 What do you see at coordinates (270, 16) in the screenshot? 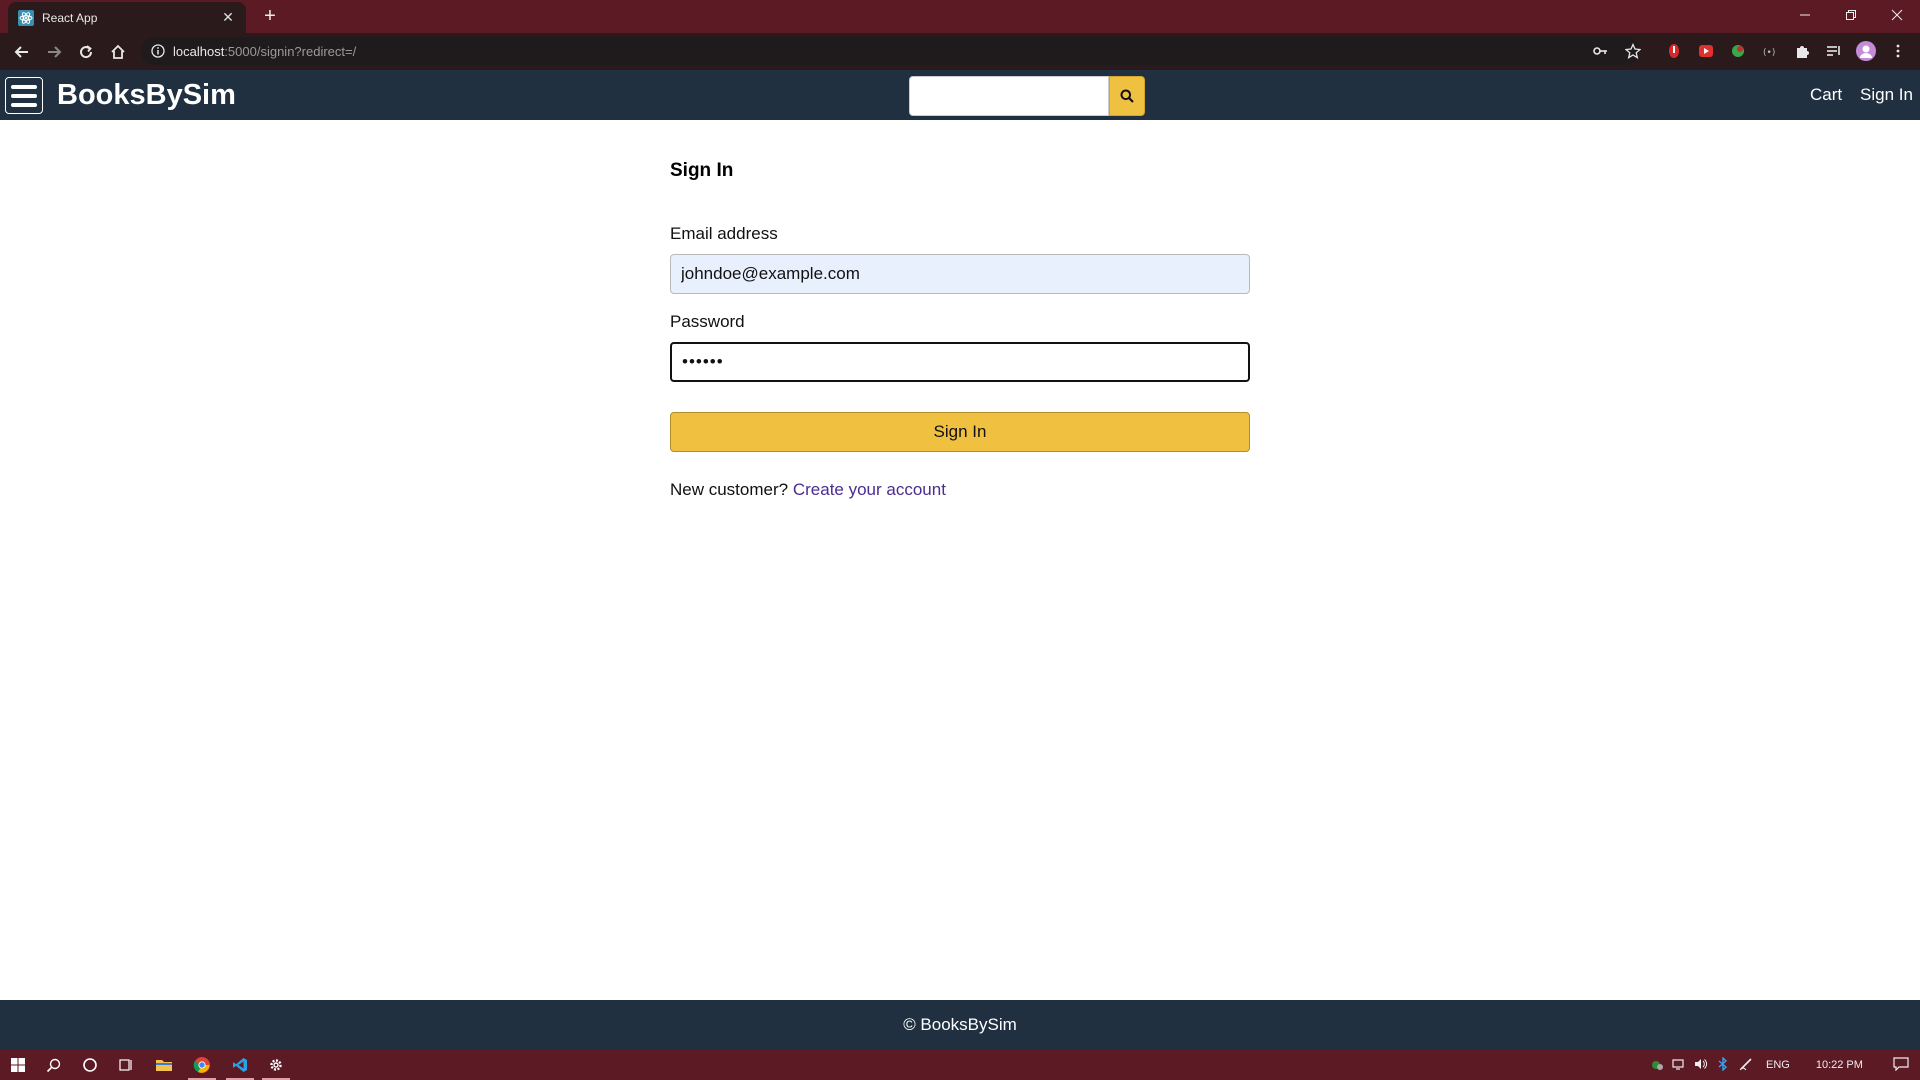
I see `new-tab-icon: +` at bounding box center [270, 16].